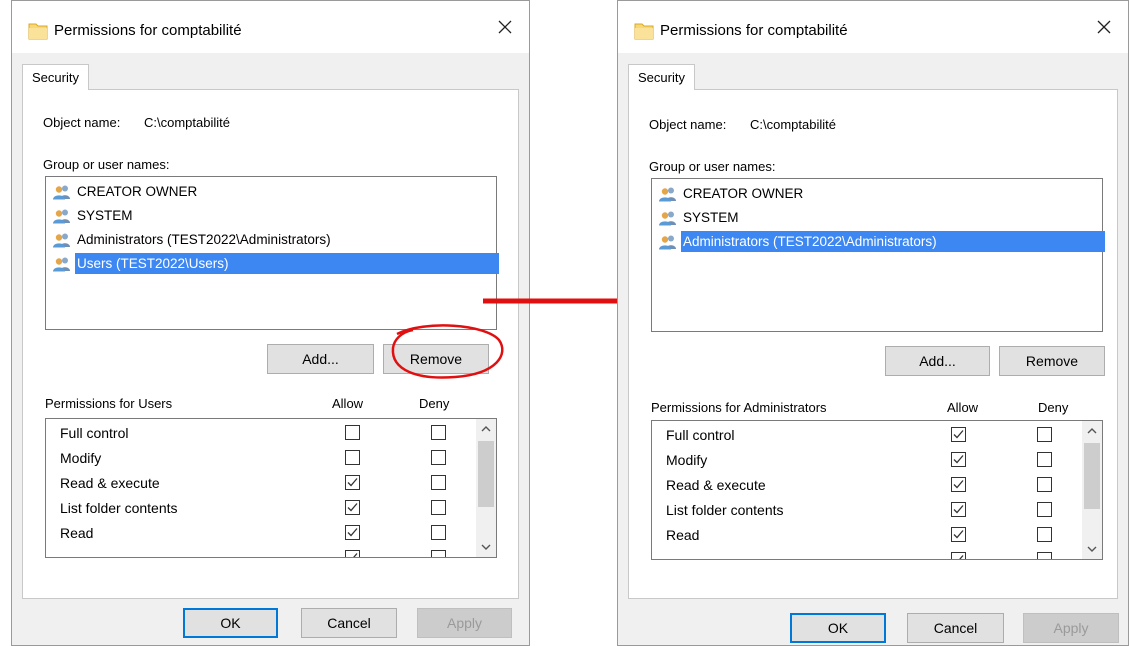 The image size is (1129, 646). I want to click on permission-name: Modify, so click(687, 460).